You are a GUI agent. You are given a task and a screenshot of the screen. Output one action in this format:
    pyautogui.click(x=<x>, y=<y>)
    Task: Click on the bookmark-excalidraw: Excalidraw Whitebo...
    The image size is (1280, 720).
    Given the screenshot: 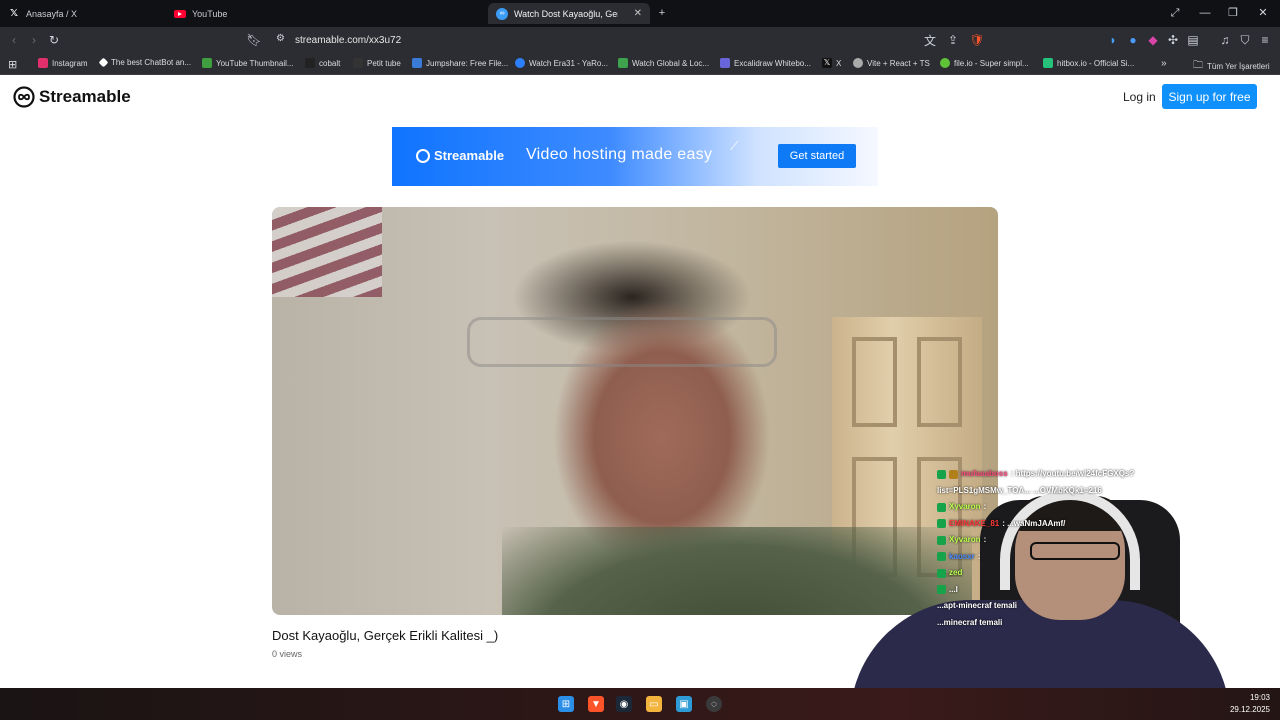 What is the action you would take?
    pyautogui.click(x=765, y=63)
    